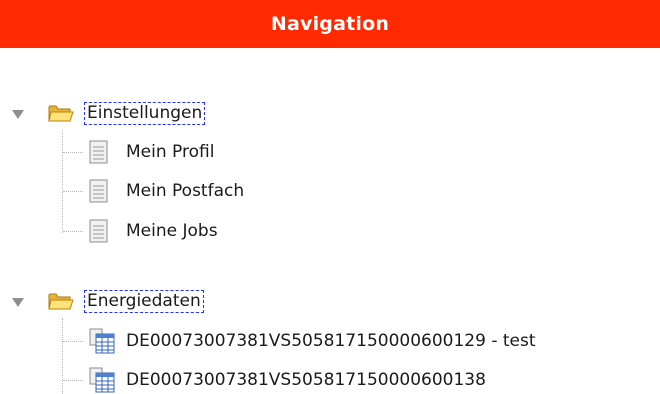  I want to click on tree-folder-energiedaten: Energiedaten, so click(330, 302).